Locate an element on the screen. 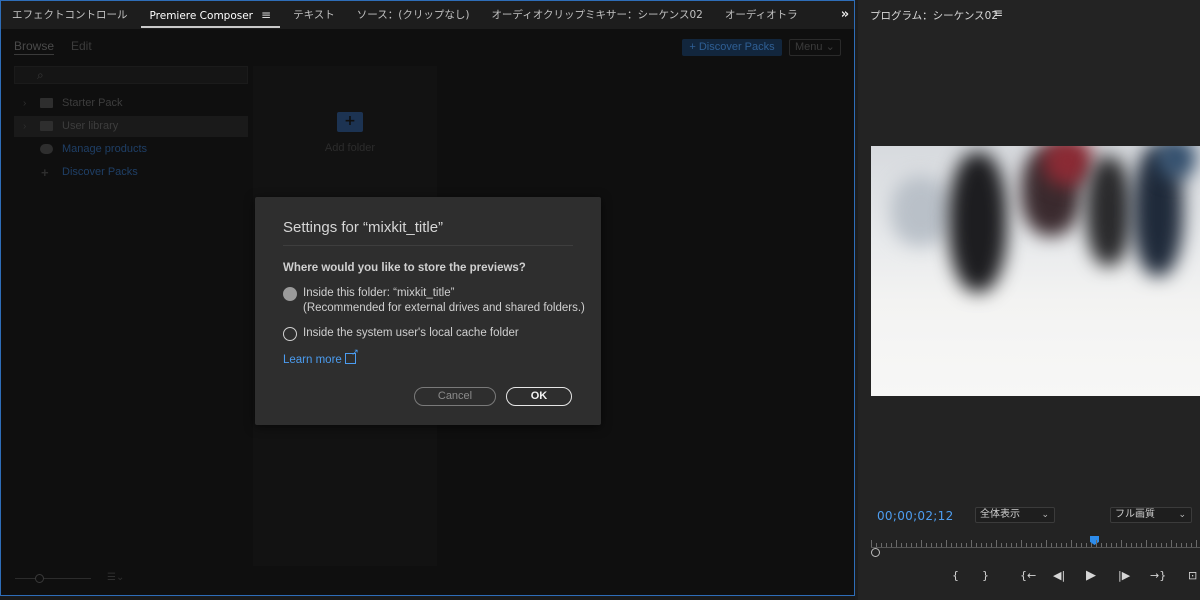 The image size is (1200, 600). option-text: Inside this folder: “mixkit_title” is located at coordinates (379, 293).